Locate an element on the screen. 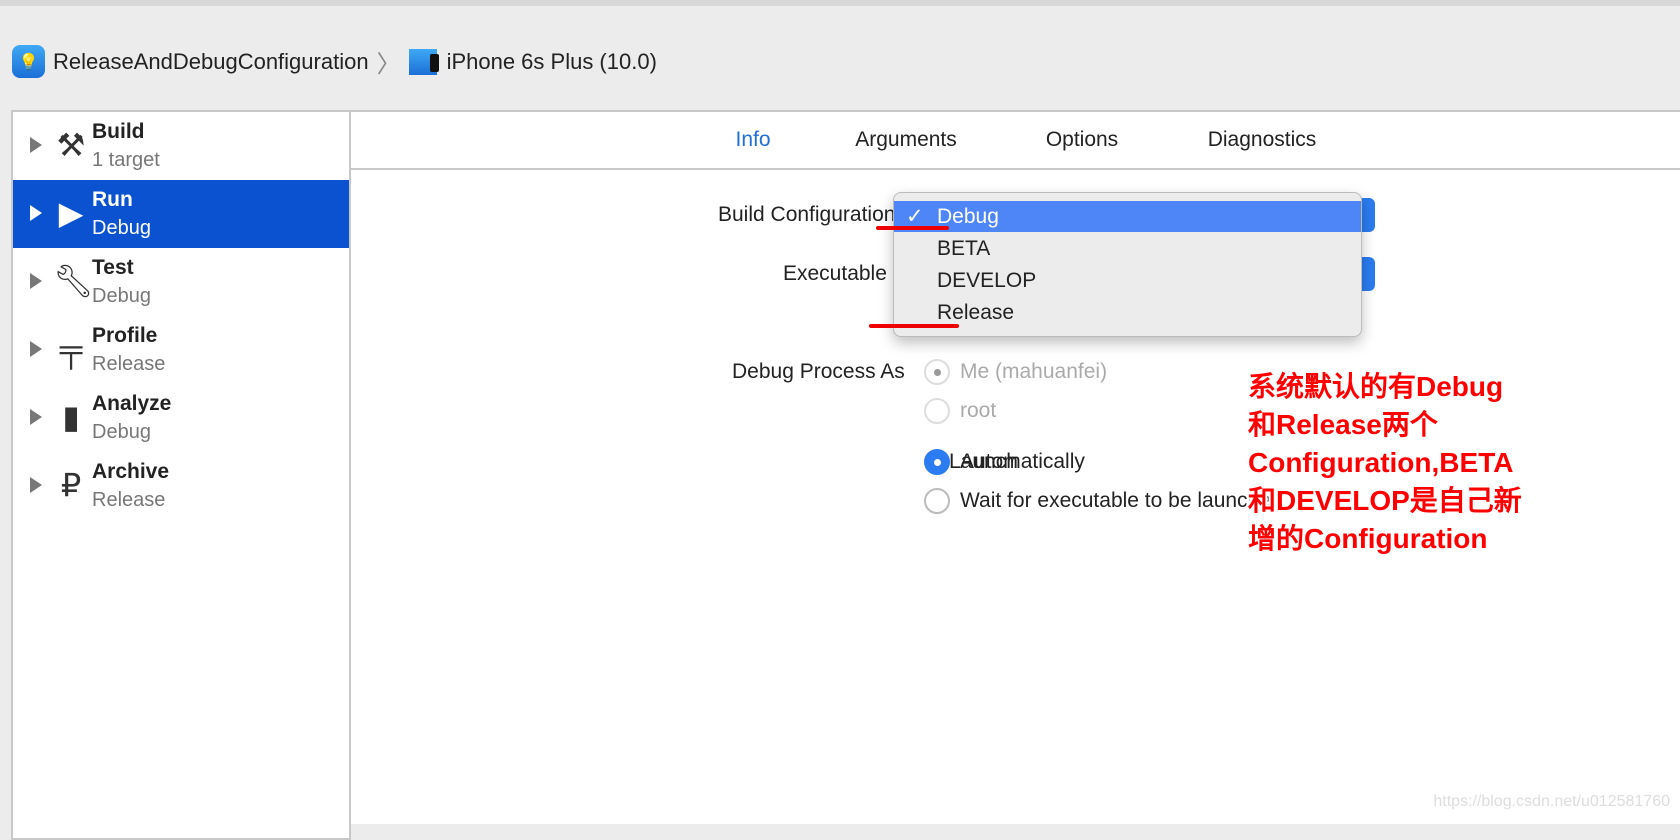 The image size is (1680, 840). sidebar-item-run: ▶ Run Debug is located at coordinates (181, 214).